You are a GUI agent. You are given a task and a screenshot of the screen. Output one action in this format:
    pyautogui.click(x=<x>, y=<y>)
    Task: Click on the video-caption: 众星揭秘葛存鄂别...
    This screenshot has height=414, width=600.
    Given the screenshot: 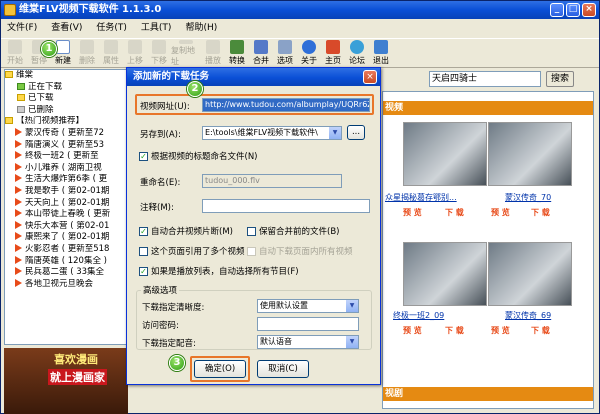 What is the action you would take?
    pyautogui.click(x=421, y=197)
    